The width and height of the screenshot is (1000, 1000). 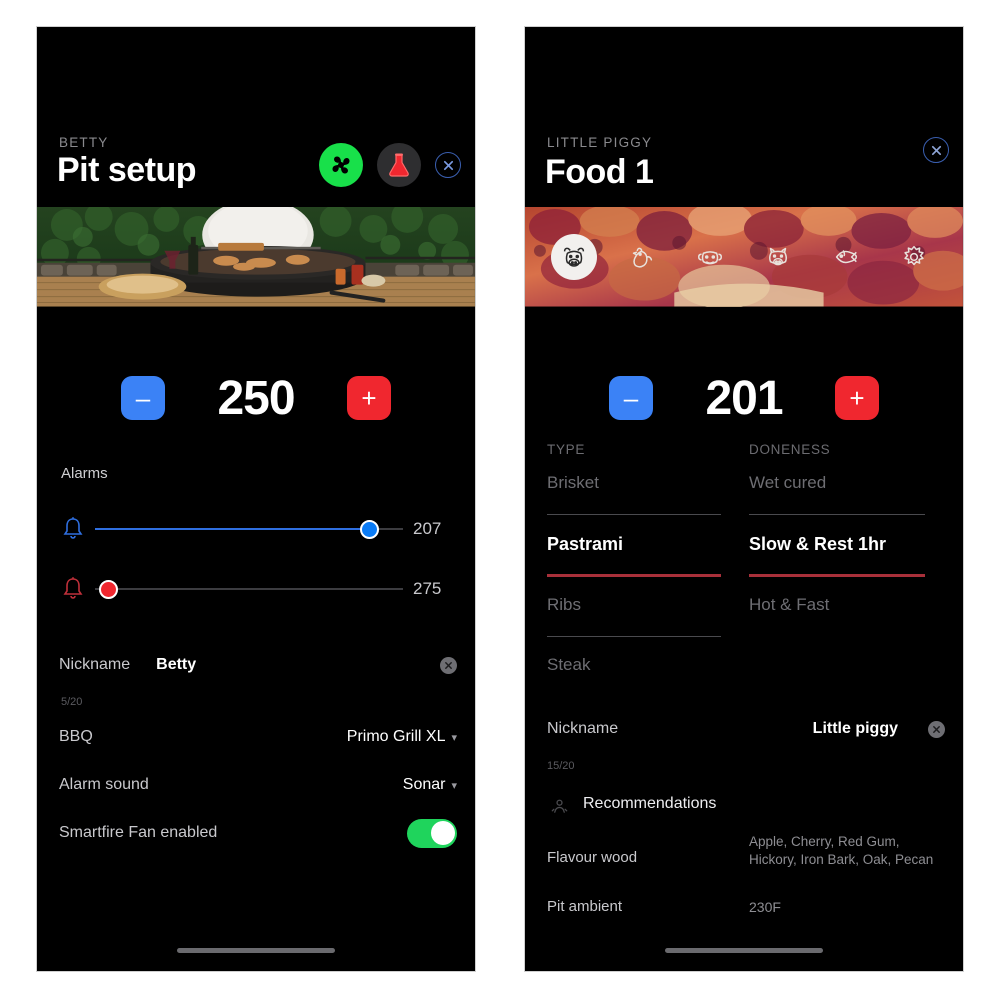 What do you see at coordinates (73, 589) in the screenshot?
I see `bell-icon-red` at bounding box center [73, 589].